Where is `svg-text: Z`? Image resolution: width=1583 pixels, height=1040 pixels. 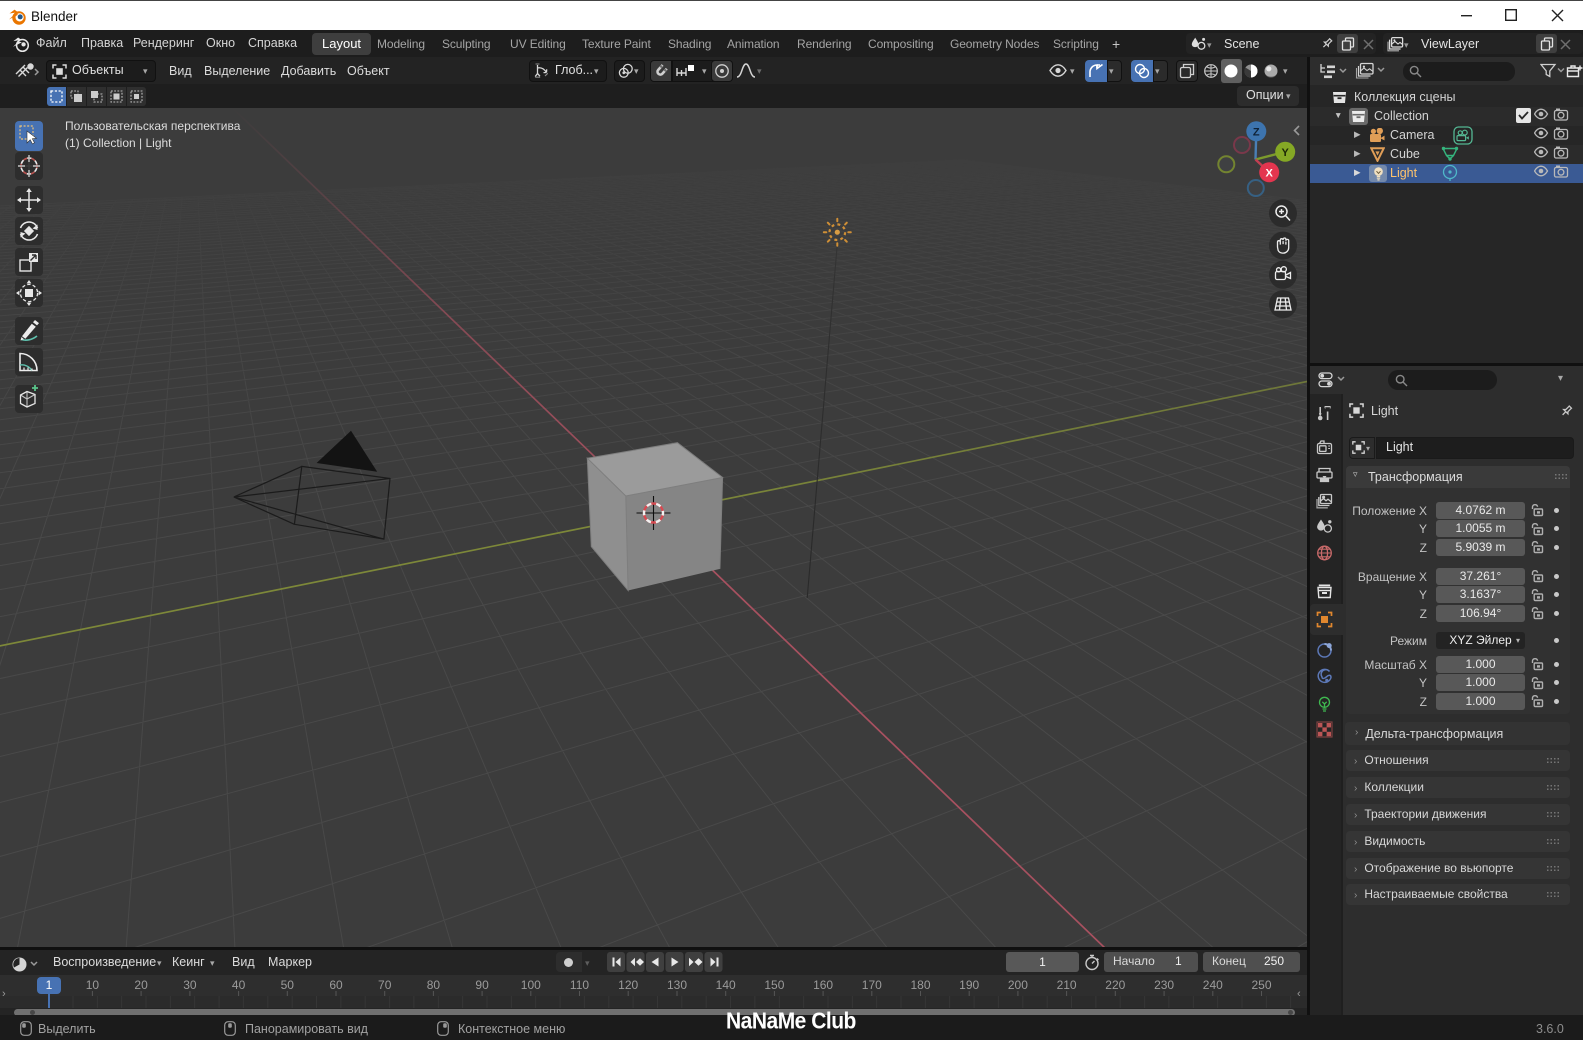
svg-text: Z is located at coordinates (1256, 133).